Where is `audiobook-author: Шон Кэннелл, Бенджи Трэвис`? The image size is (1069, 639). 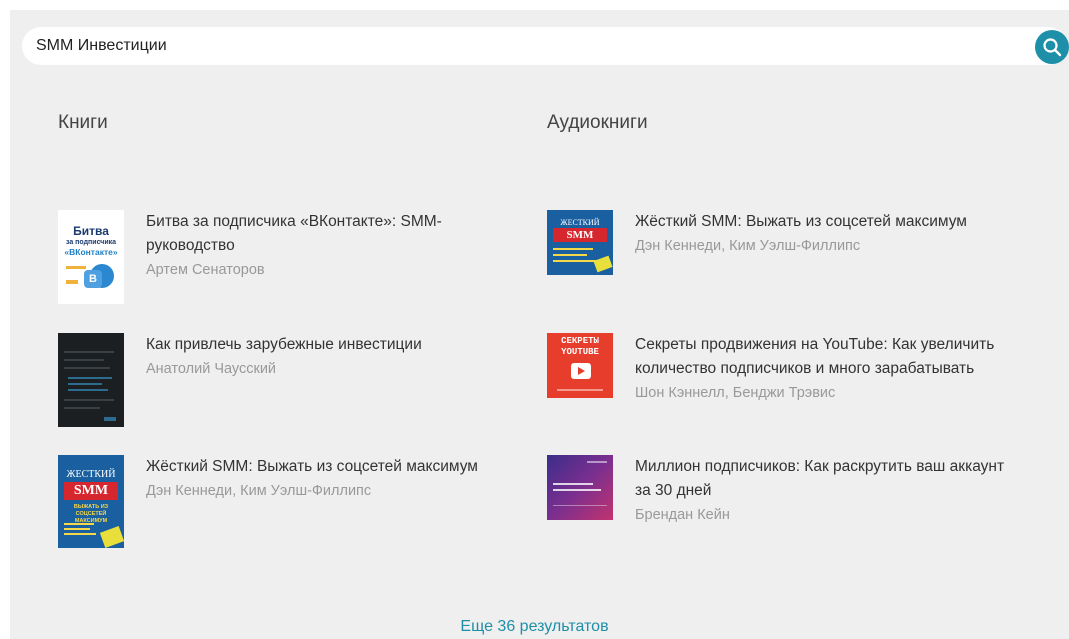
audiobook-author: Шон Кэннелл, Бенджи Трэвис is located at coordinates (735, 393).